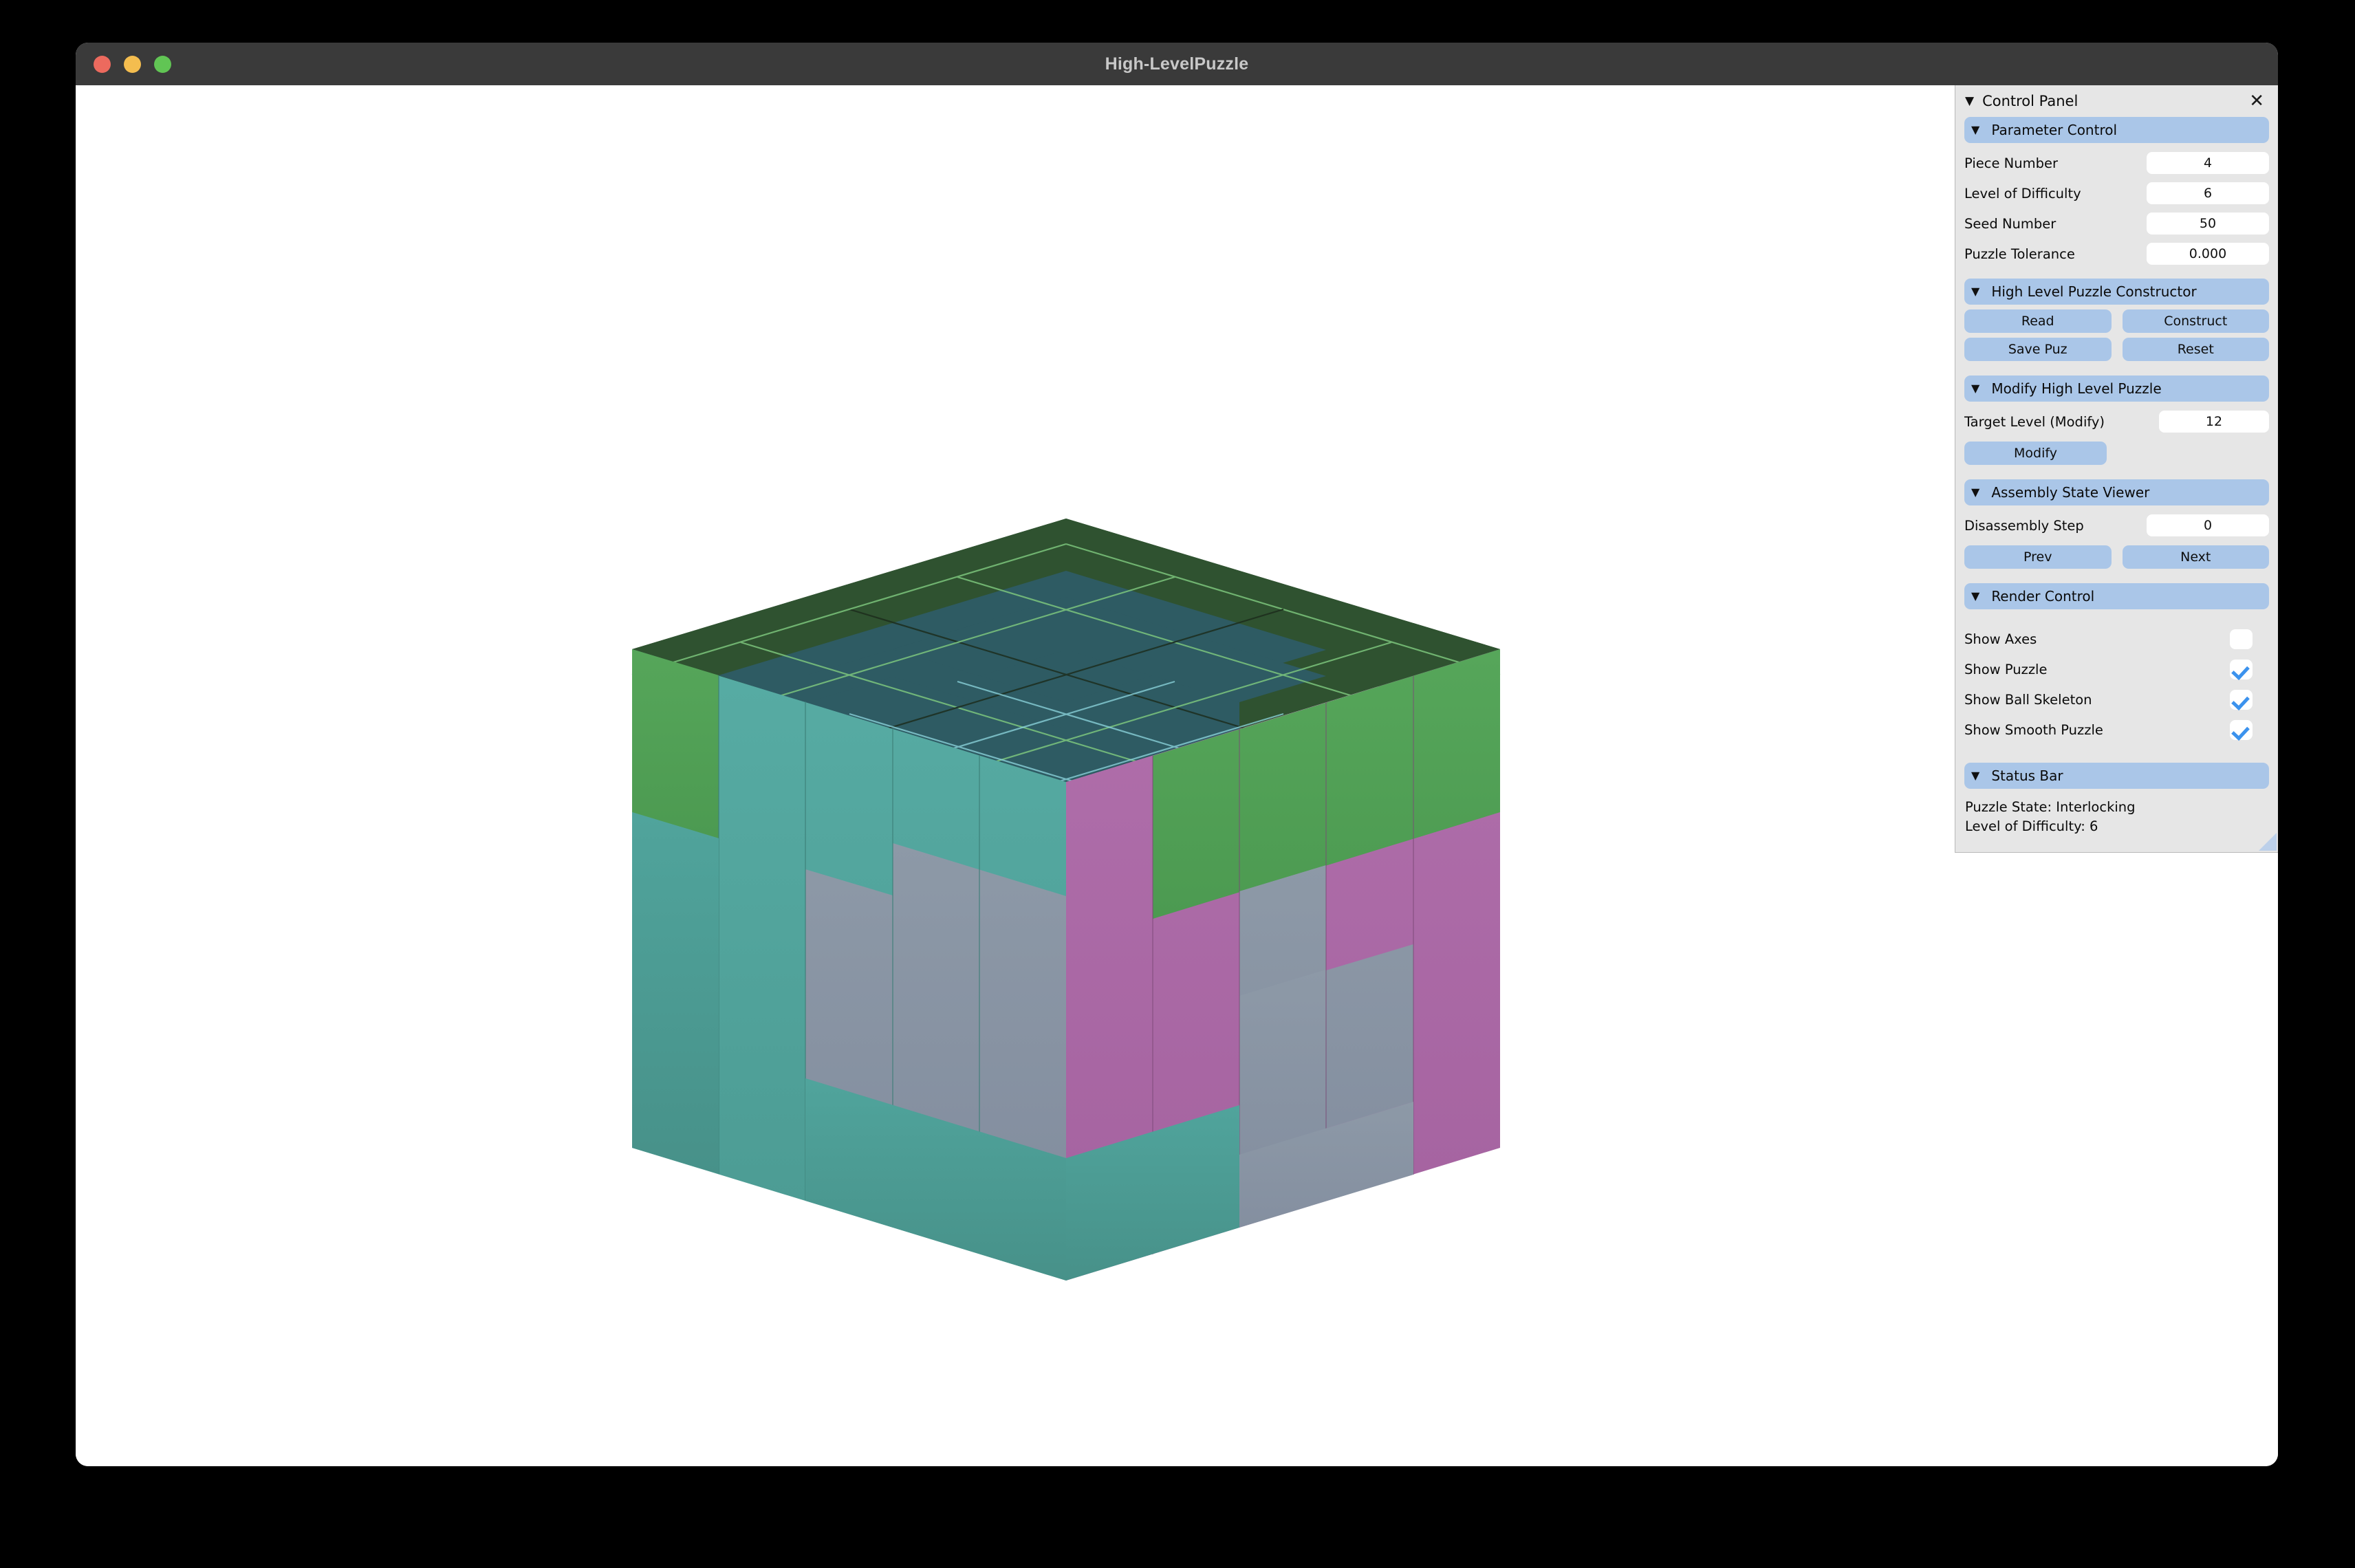 This screenshot has width=2355, height=1568. Describe the element at coordinates (2116, 163) in the screenshot. I see `field-piece-number: Piece Number 4` at that location.